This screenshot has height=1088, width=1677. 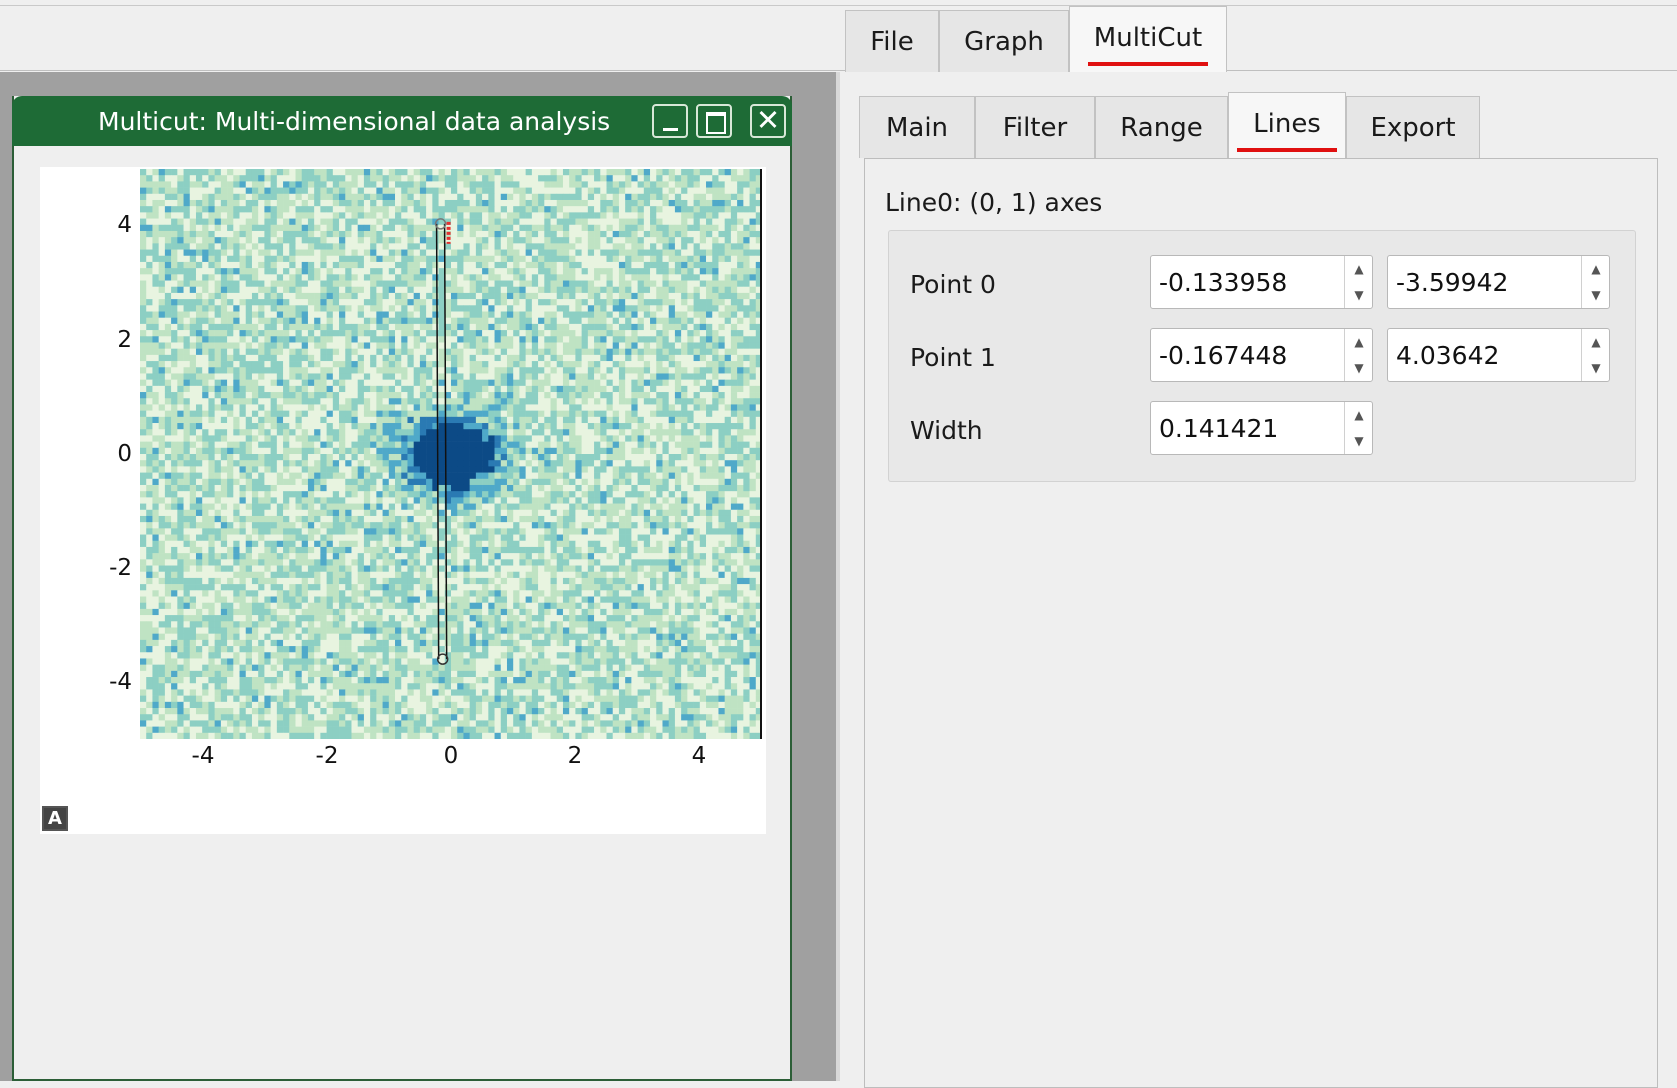 What do you see at coordinates (670, 121) in the screenshot?
I see `minimize-icon` at bounding box center [670, 121].